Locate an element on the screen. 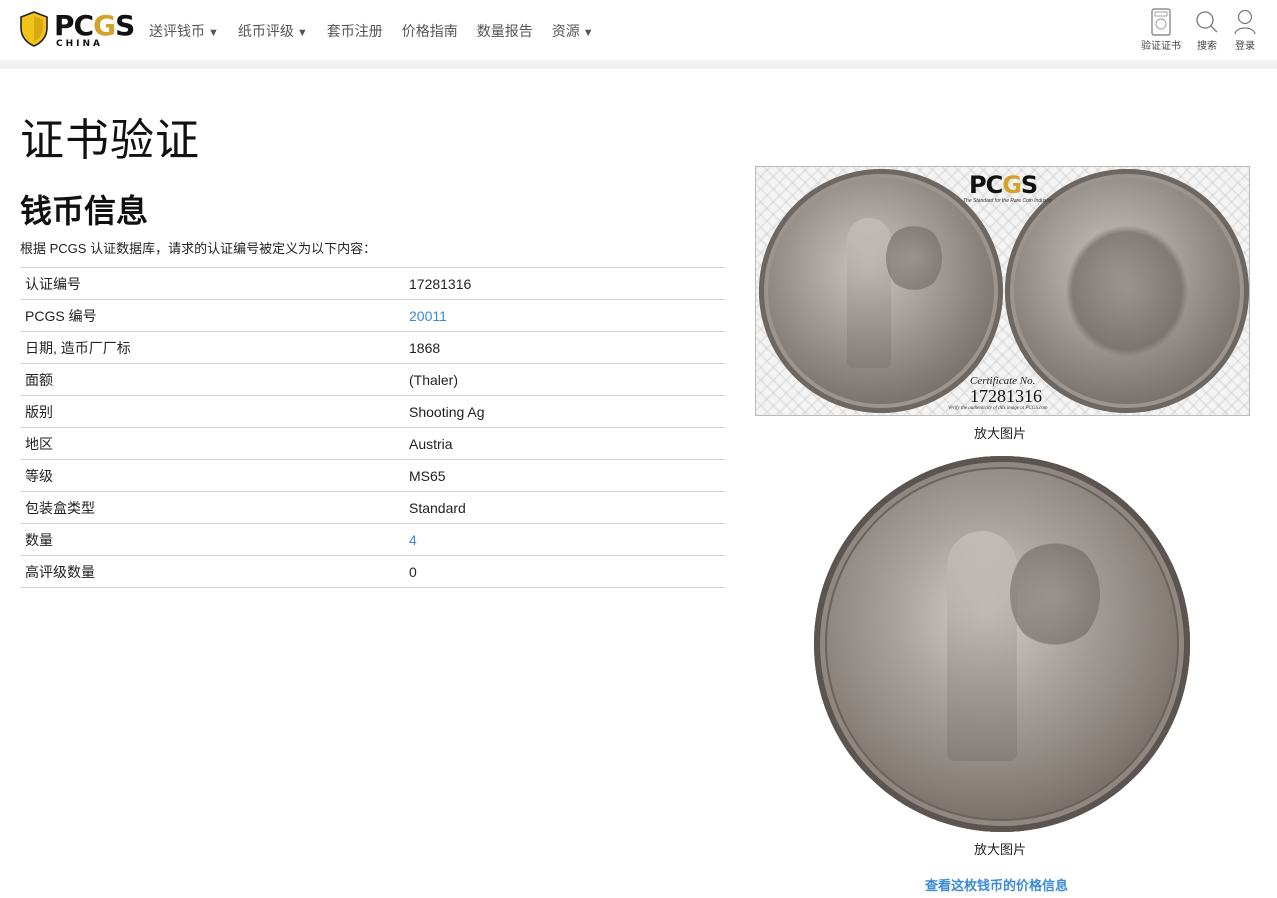  coin-eagle is located at coordinates (1127, 291).